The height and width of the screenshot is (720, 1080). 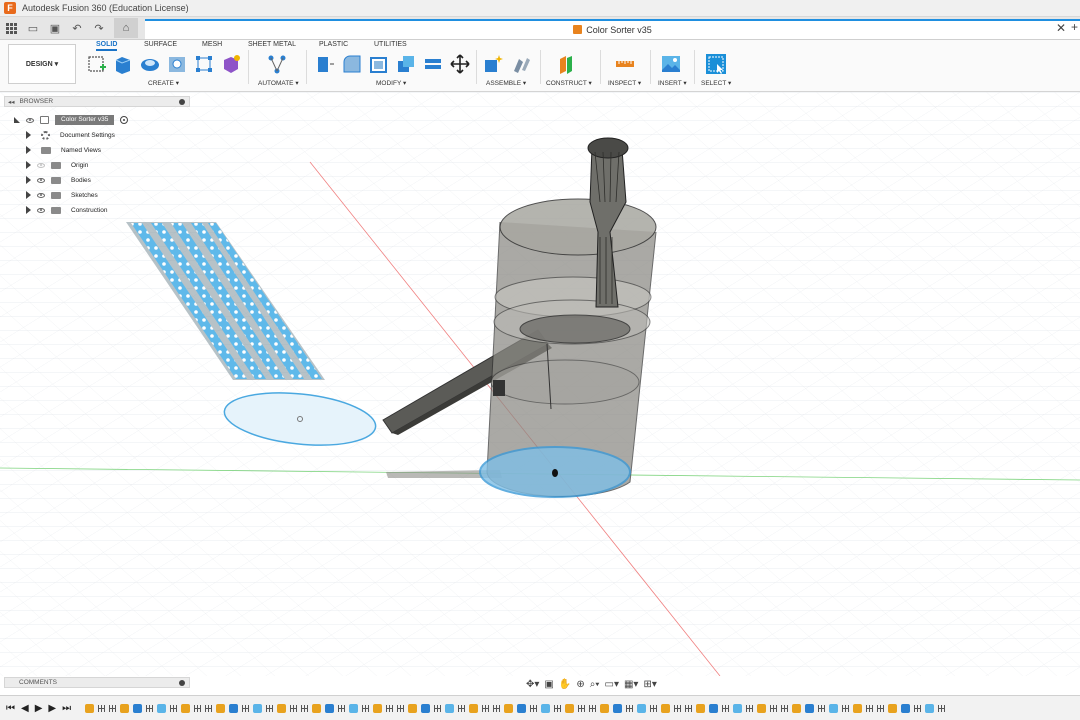 What do you see at coordinates (672, 83) in the screenshot?
I see `insert-menu: INSERT ▾` at bounding box center [672, 83].